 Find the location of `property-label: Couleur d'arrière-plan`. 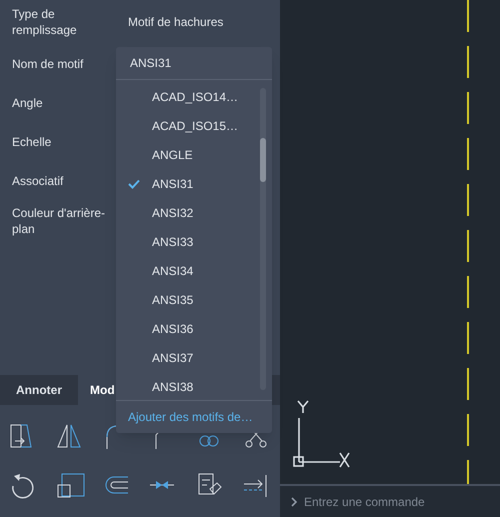

property-label: Couleur d'arrière-plan is located at coordinates (58, 221).